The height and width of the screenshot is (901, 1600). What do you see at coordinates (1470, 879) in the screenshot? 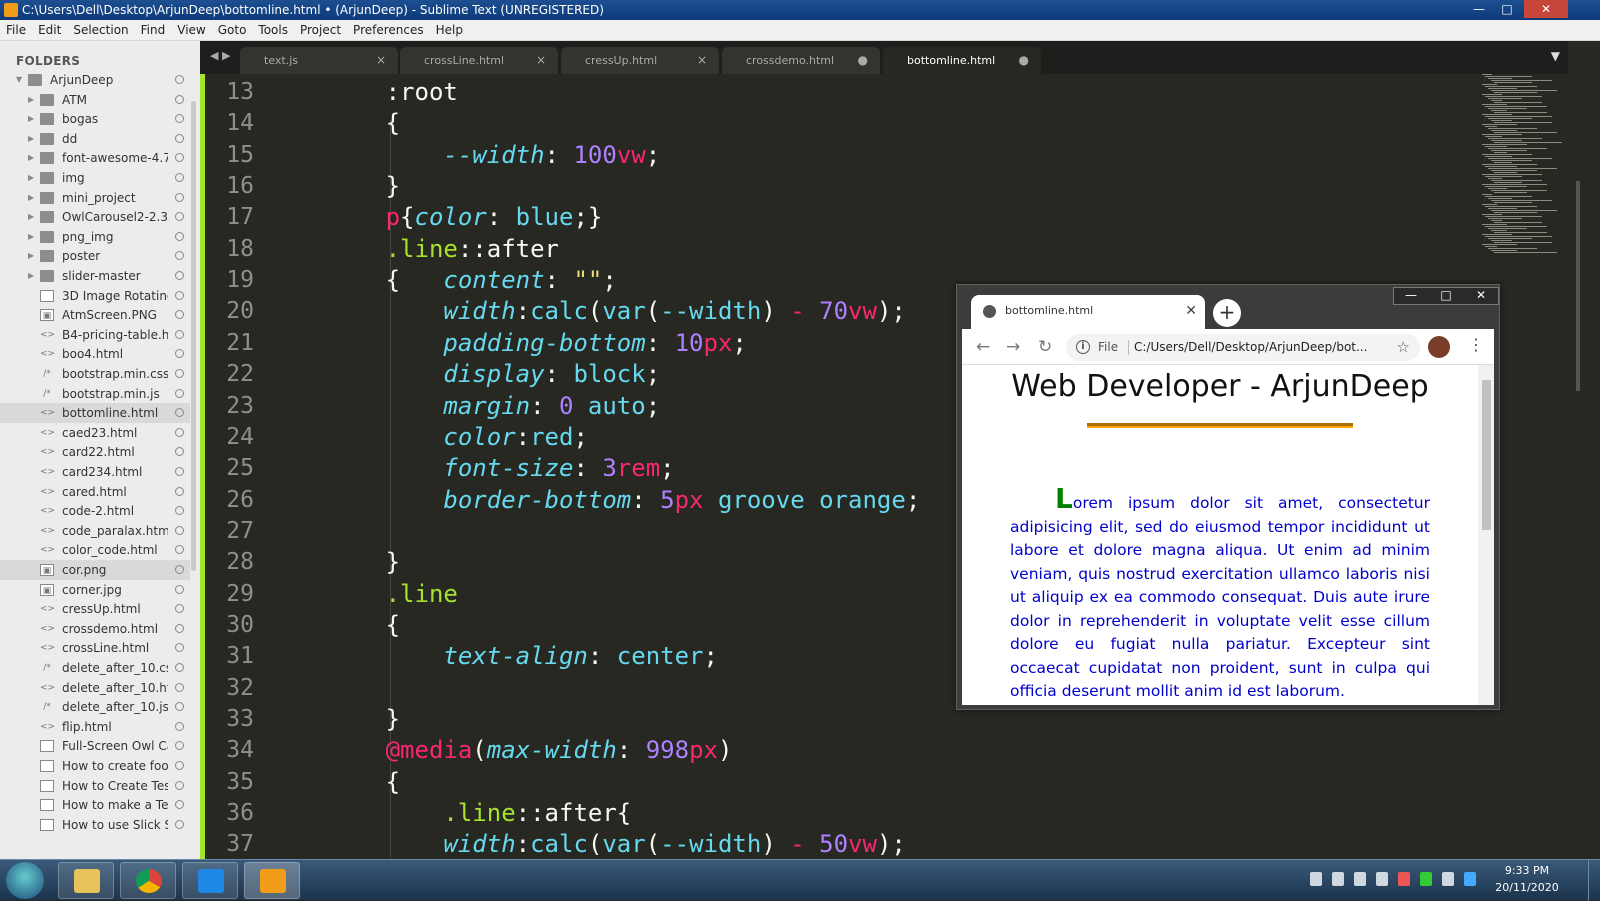
I see `tray-globe-icon` at bounding box center [1470, 879].